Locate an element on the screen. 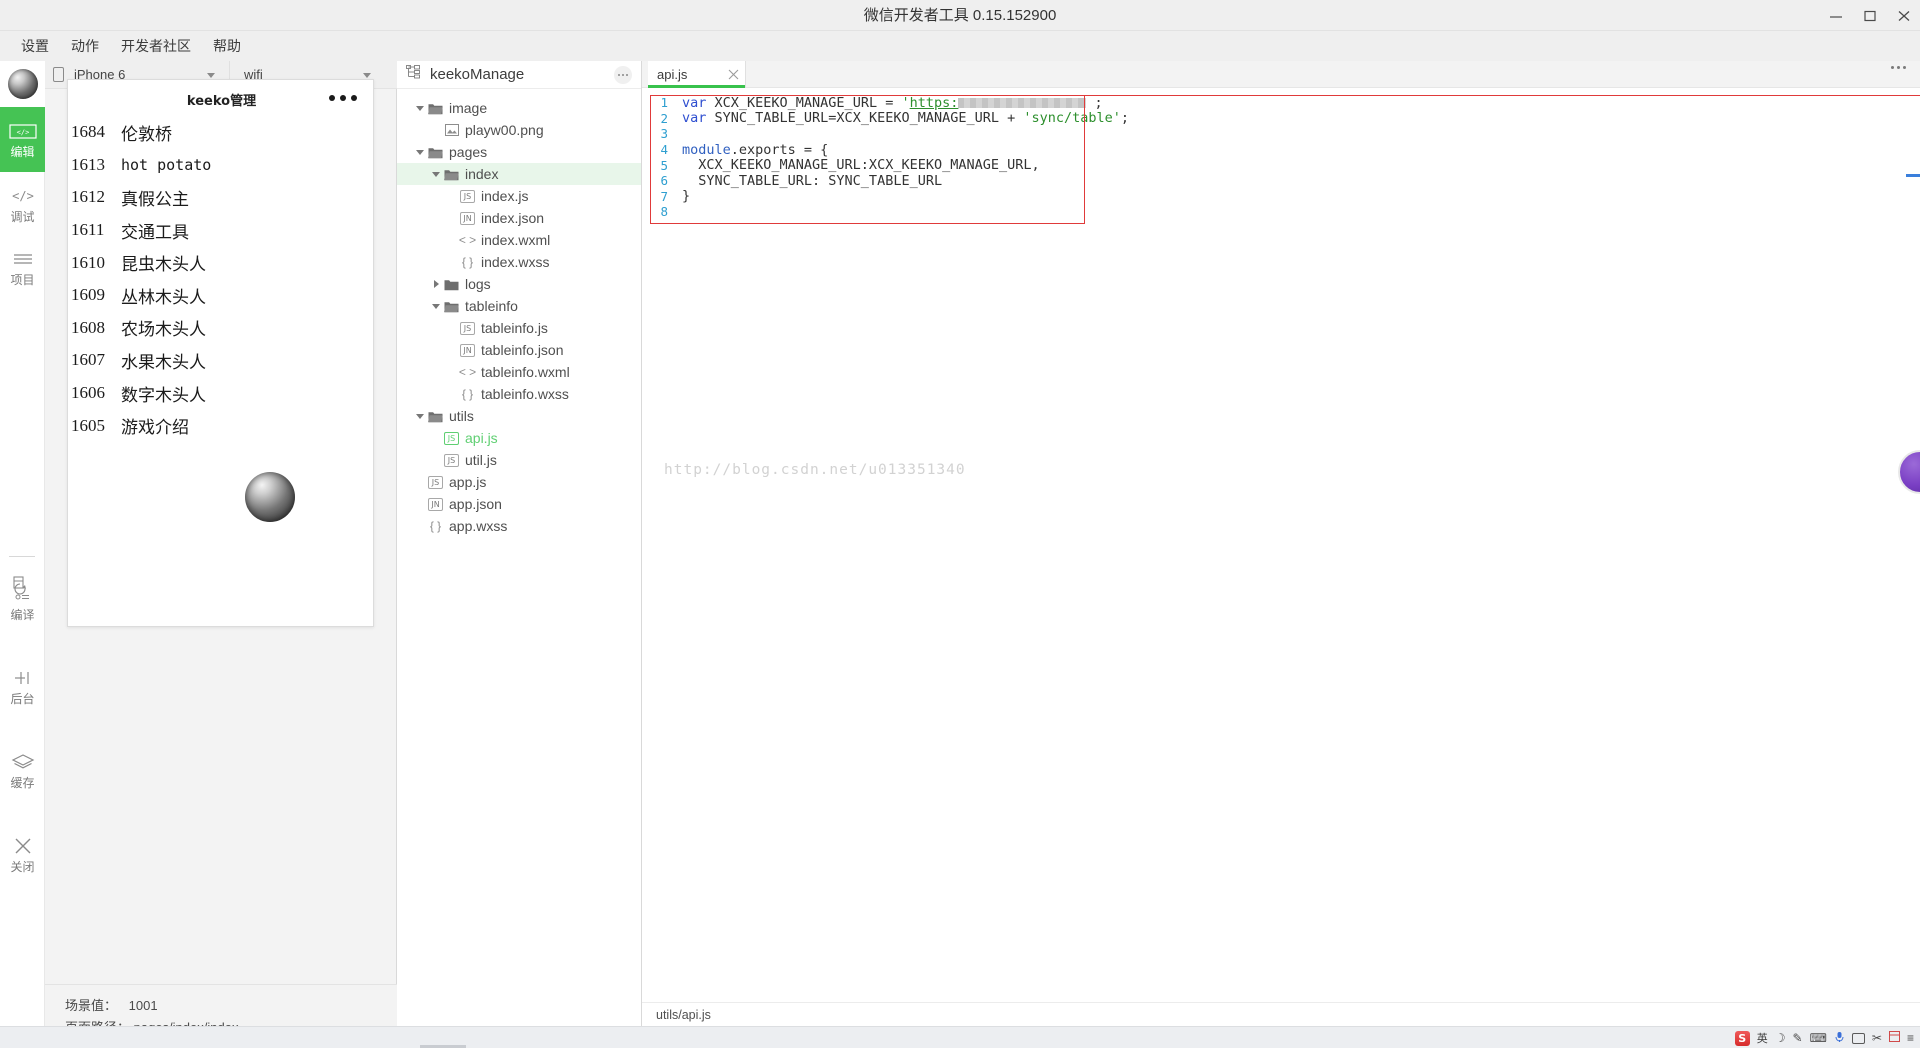  list-item: 1605 游戏介绍 is located at coordinates (220, 425).